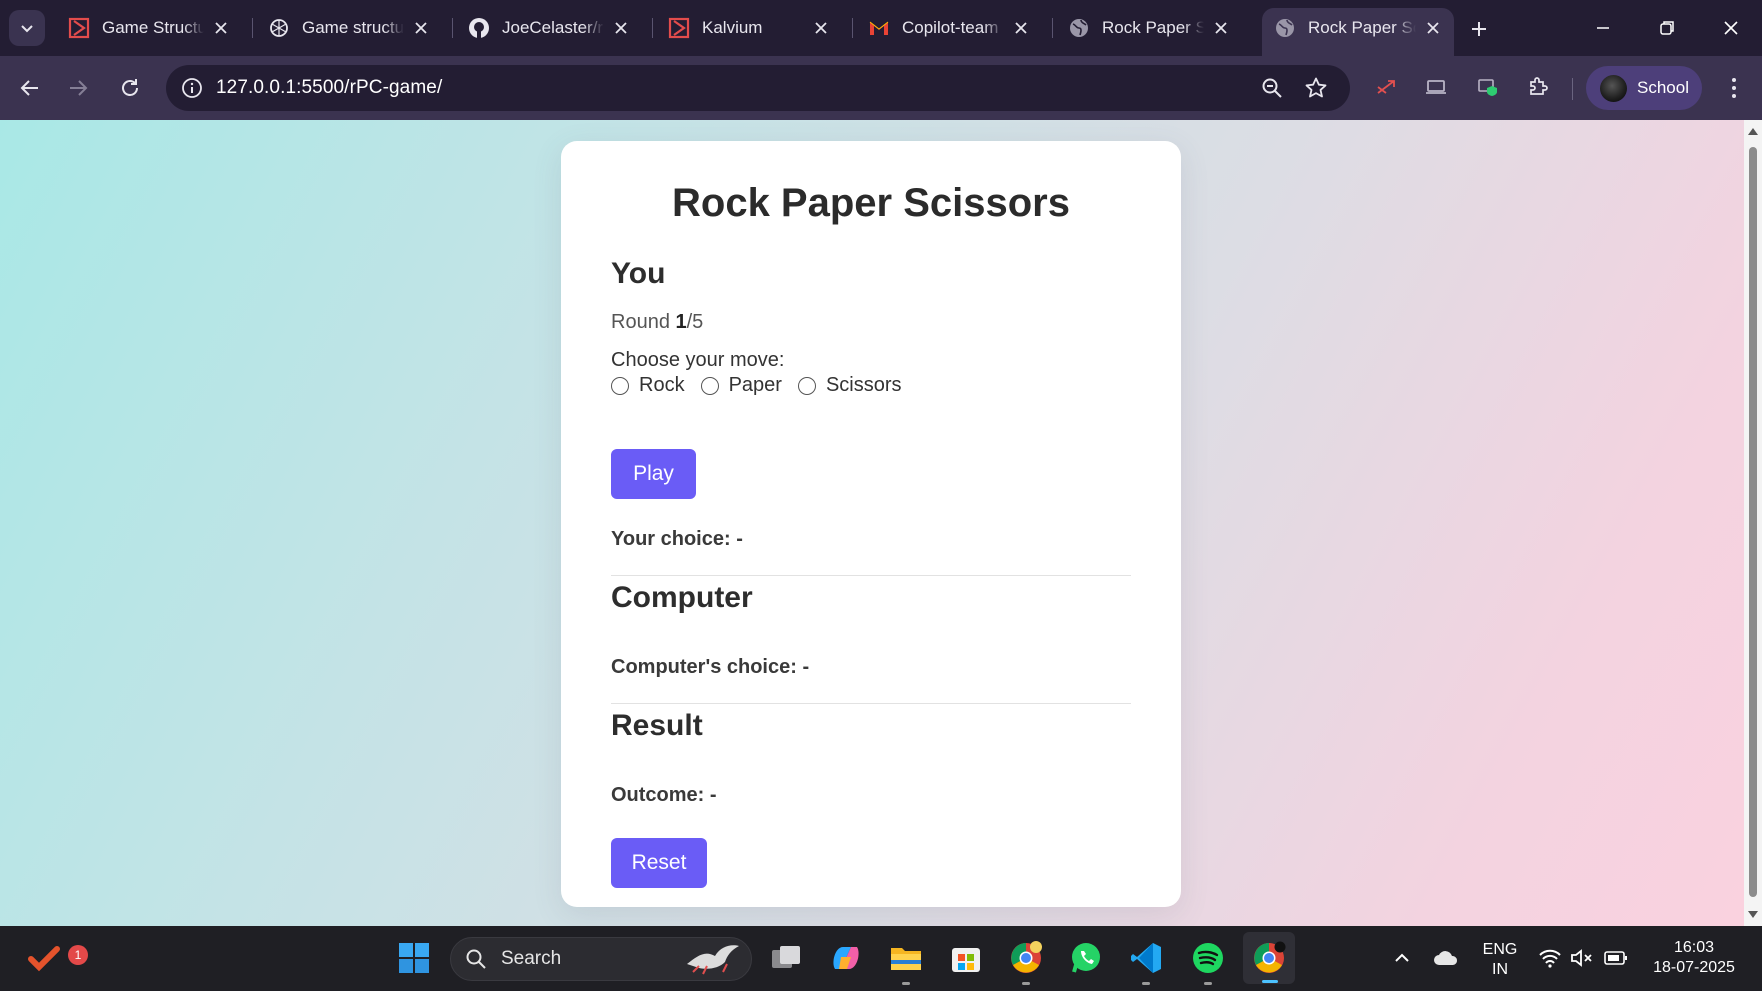 The image size is (1762, 991). Describe the element at coordinates (741, 385) in the screenshot. I see `radio-paper: Paper` at that location.